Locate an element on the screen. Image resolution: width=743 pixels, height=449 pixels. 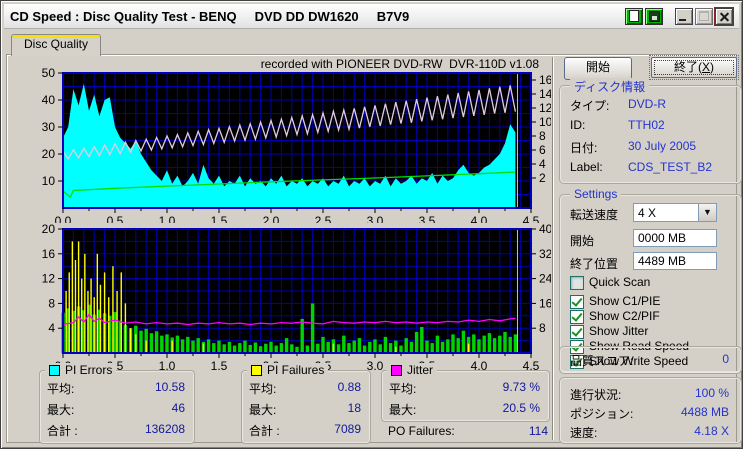
disc-id-value: TTH02 is located at coordinates (646, 125).